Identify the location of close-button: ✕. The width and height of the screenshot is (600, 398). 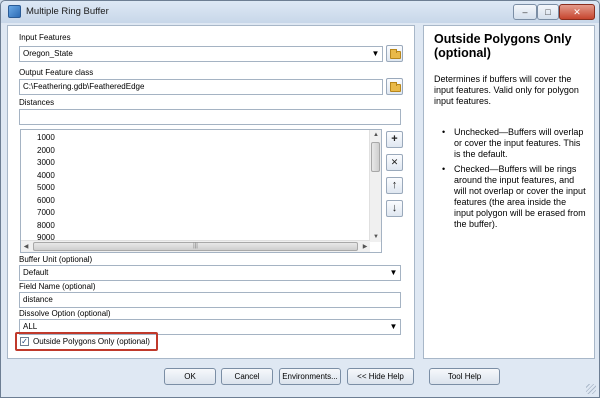
(577, 12).